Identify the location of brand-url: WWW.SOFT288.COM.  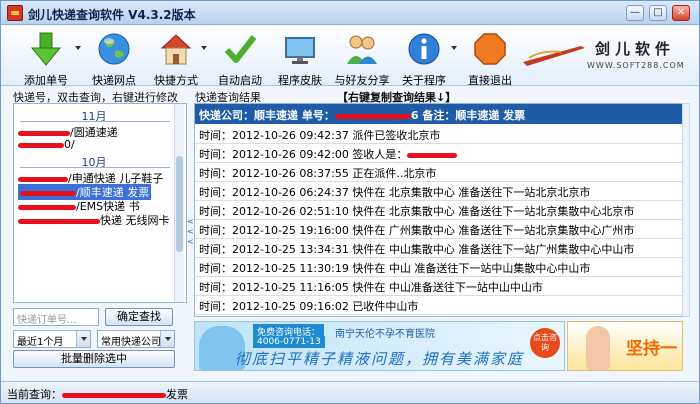
(636, 65).